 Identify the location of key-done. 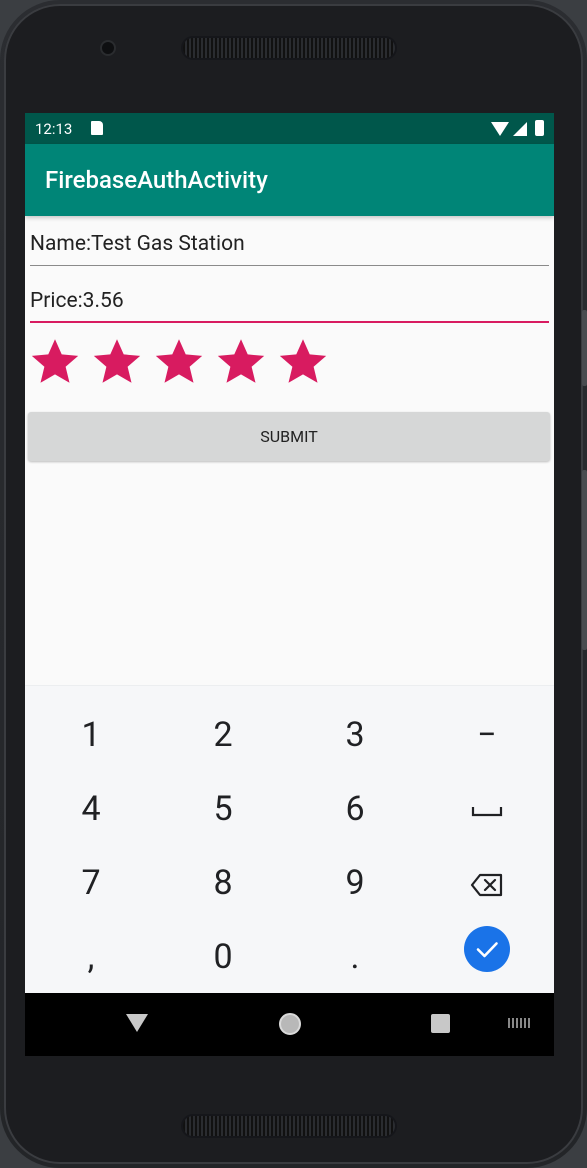
(487, 947).